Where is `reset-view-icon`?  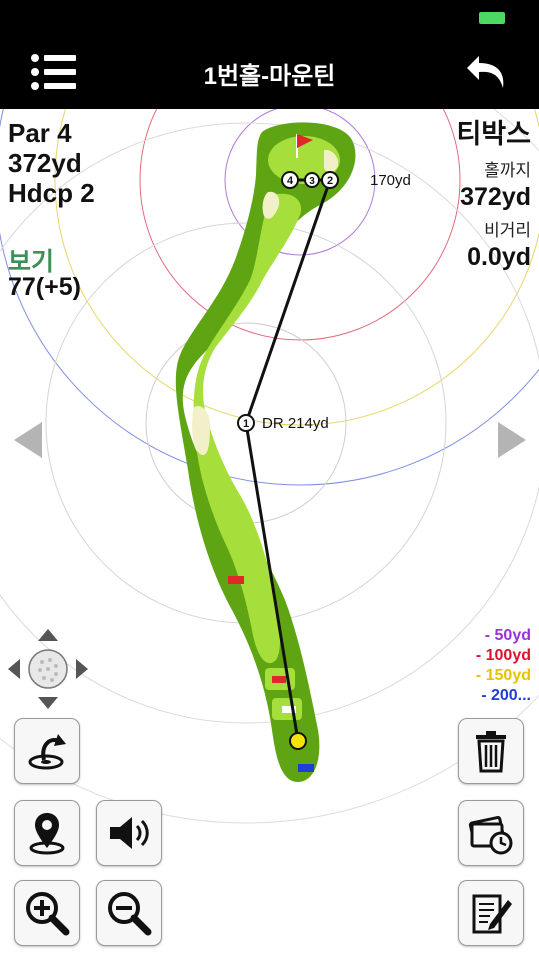 reset-view-icon is located at coordinates (47, 752).